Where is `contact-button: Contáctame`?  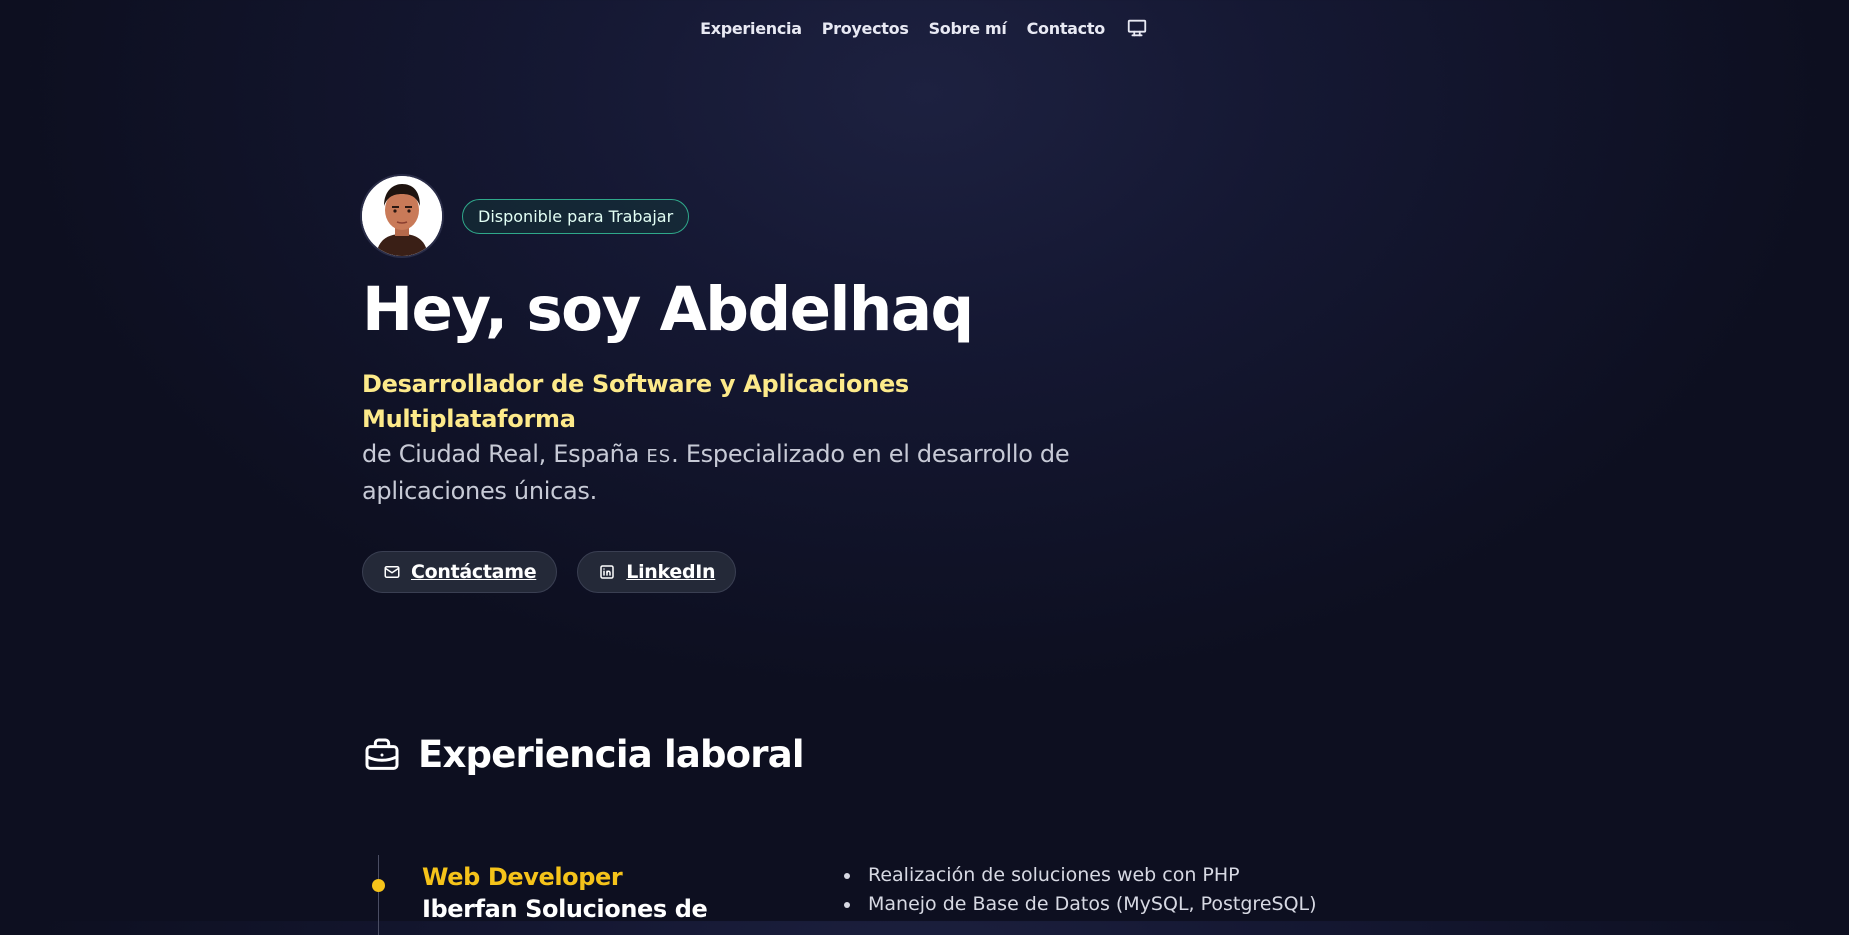 contact-button: Contáctame is located at coordinates (460, 572).